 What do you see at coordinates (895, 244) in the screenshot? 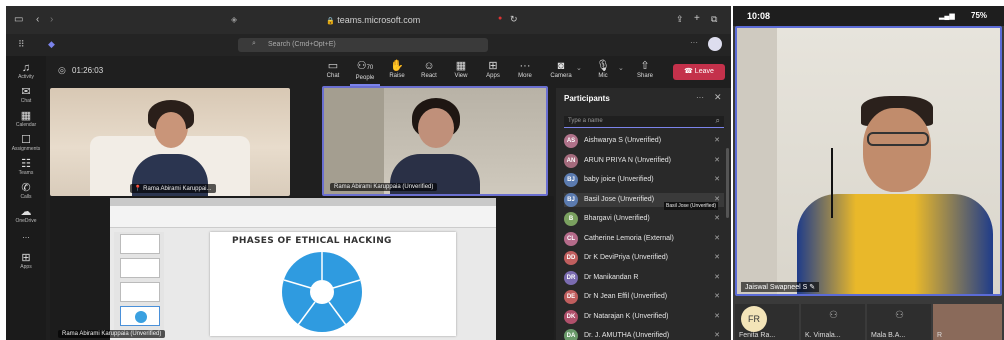
I see `person-jacket` at bounding box center [895, 244].